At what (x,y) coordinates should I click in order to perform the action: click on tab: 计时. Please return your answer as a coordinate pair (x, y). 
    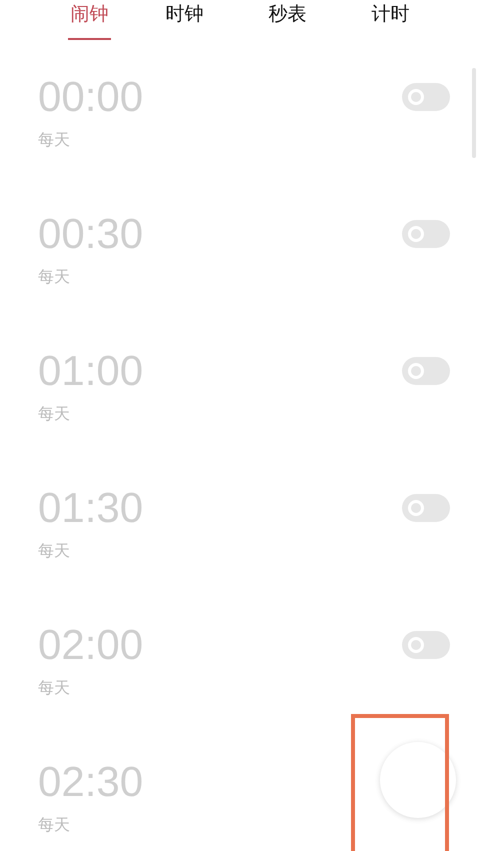
    Looking at the image, I should click on (390, 20).